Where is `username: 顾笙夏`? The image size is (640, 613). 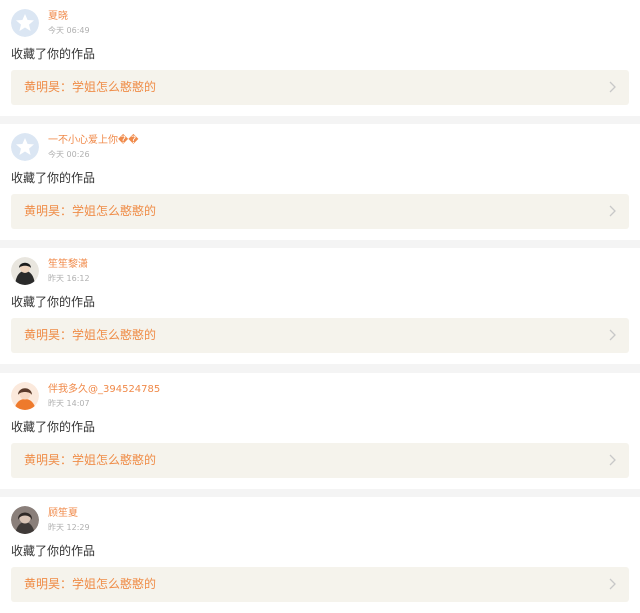 username: 顾笙夏 is located at coordinates (63, 513).